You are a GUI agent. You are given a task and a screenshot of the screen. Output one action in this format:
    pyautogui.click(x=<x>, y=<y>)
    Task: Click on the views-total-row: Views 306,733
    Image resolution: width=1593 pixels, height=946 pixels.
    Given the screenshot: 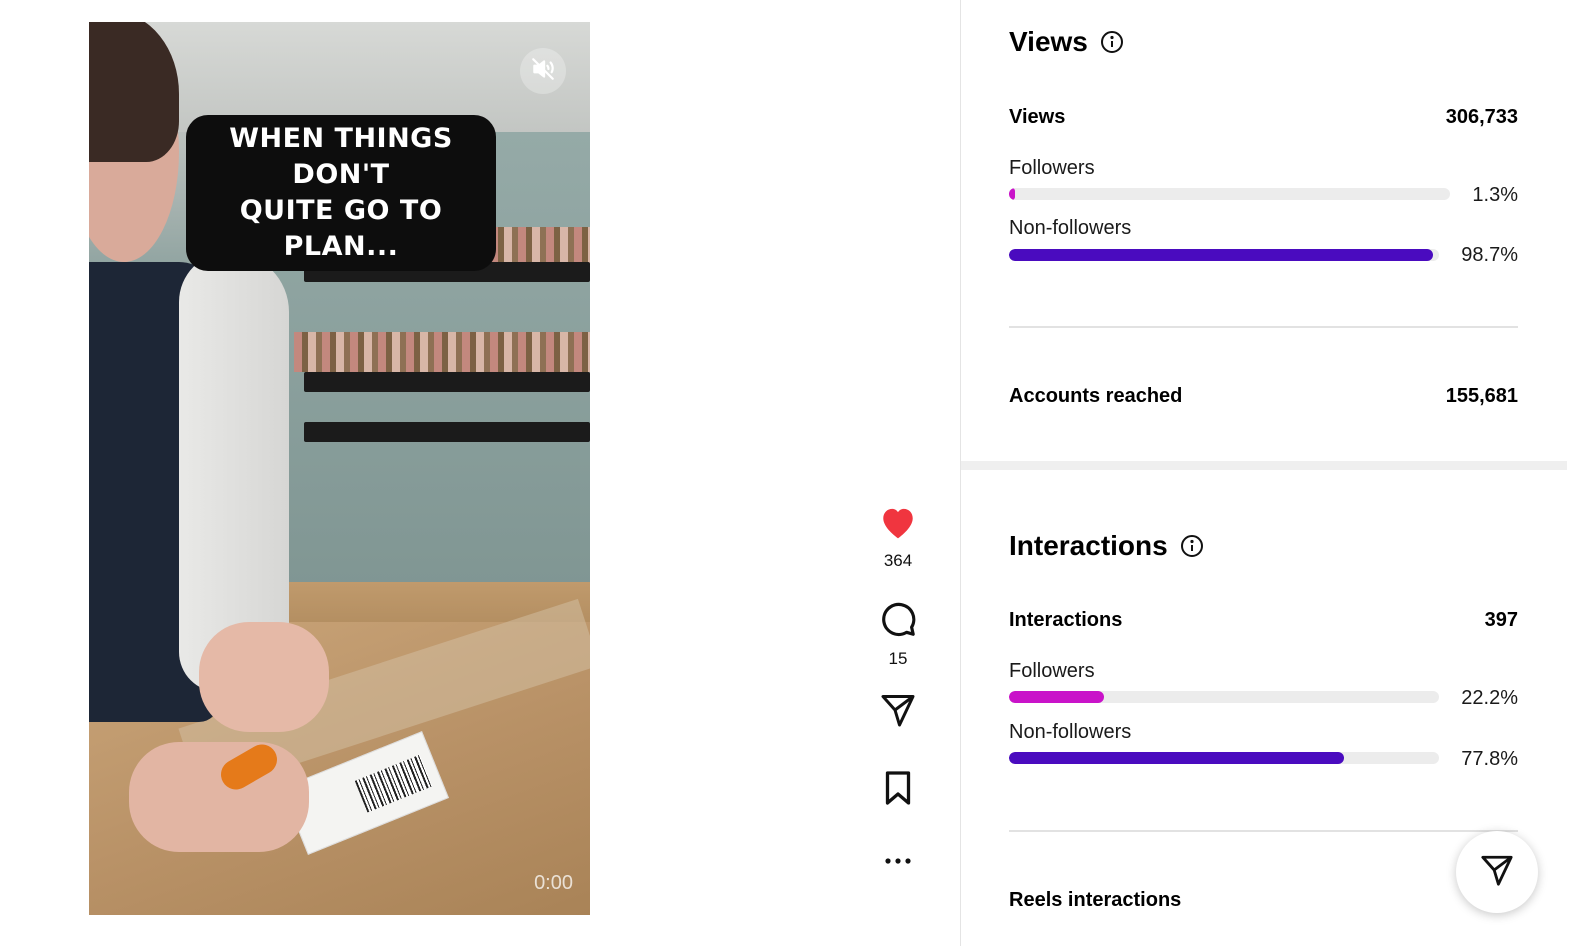 What is the action you would take?
    pyautogui.click(x=1263, y=117)
    